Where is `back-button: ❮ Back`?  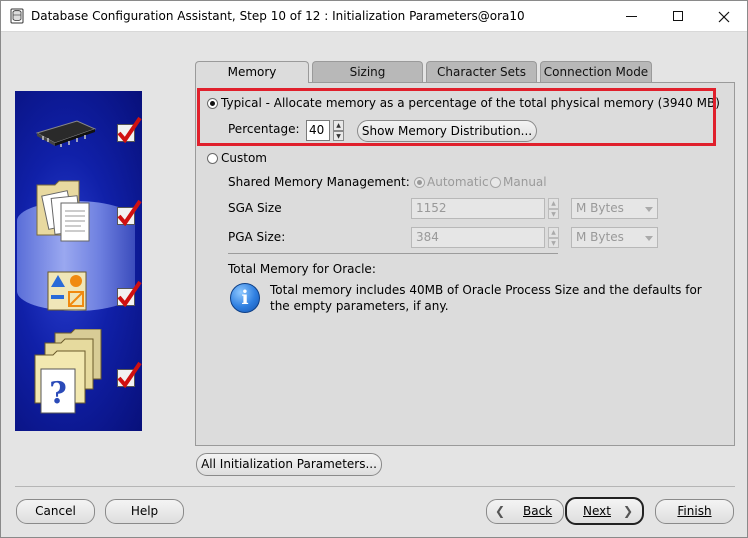
back-button: ❮ Back is located at coordinates (525, 511).